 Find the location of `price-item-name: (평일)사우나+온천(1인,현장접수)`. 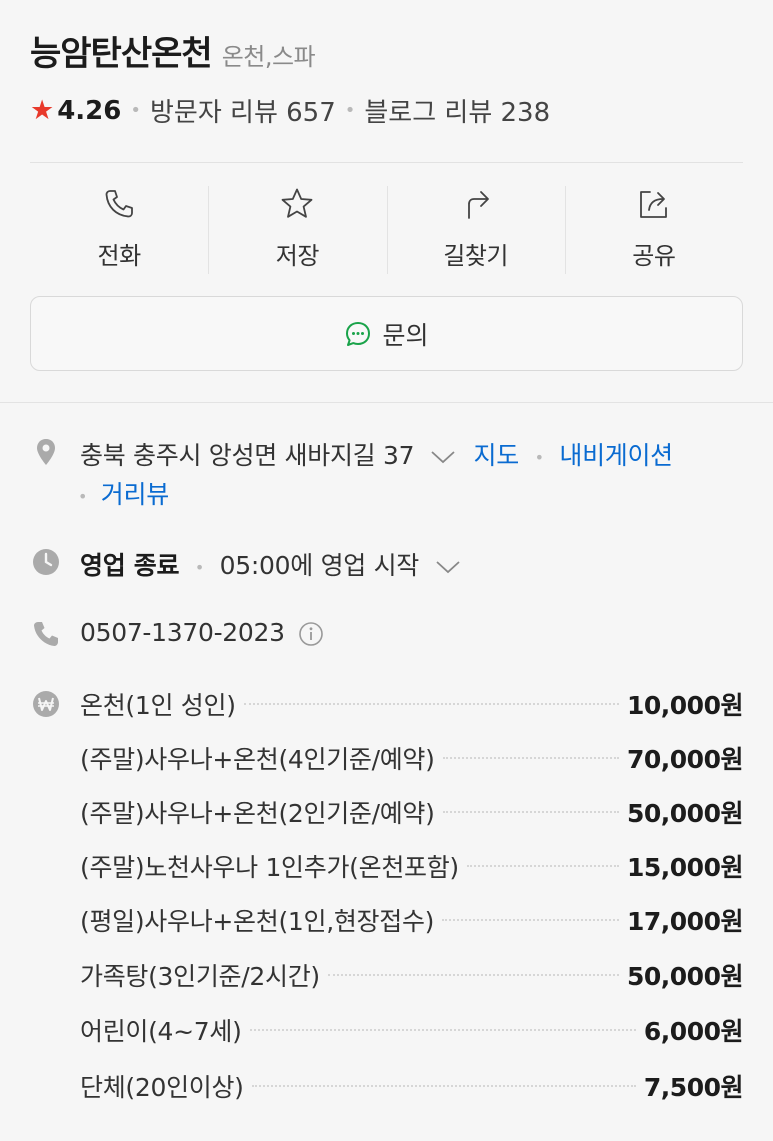

price-item-name: (평일)사우나+온천(1인,현장접수) is located at coordinates (257, 921).